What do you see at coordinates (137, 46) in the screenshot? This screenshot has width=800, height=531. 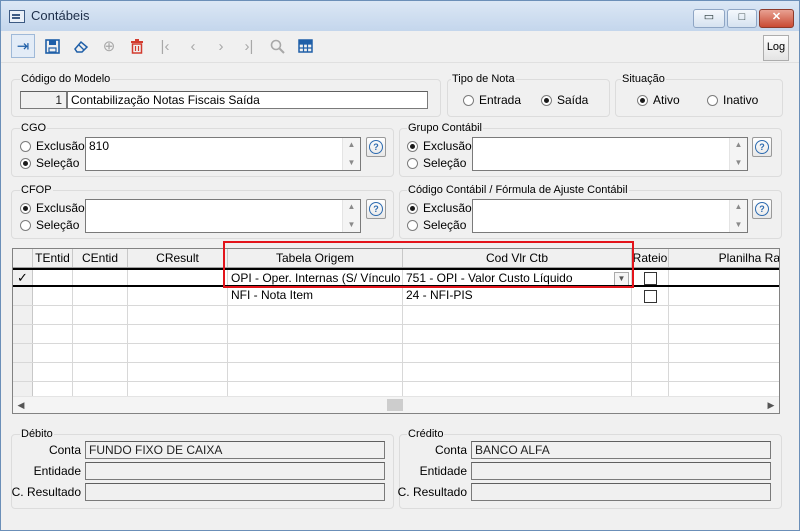 I see `delete-icon` at bounding box center [137, 46].